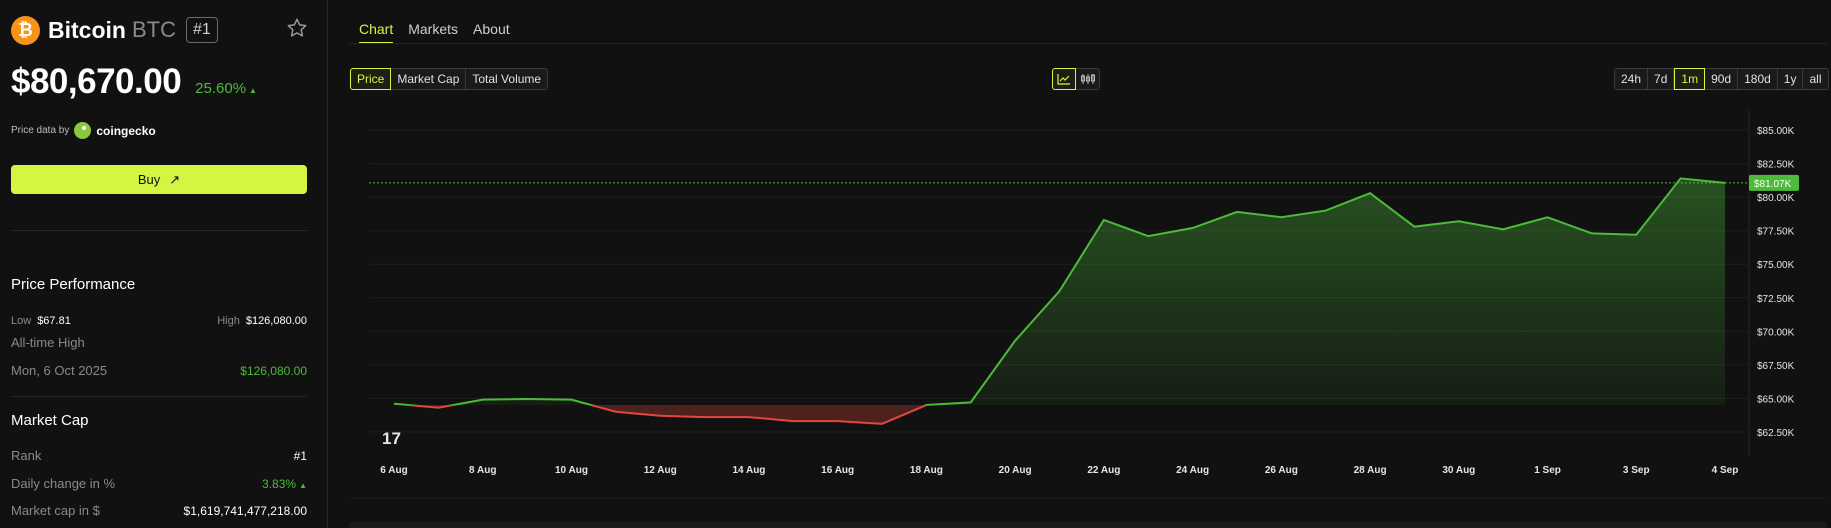 The height and width of the screenshot is (528, 1831). Describe the element at coordinates (153, 29) in the screenshot. I see `coin-symbol: BTC` at that location.